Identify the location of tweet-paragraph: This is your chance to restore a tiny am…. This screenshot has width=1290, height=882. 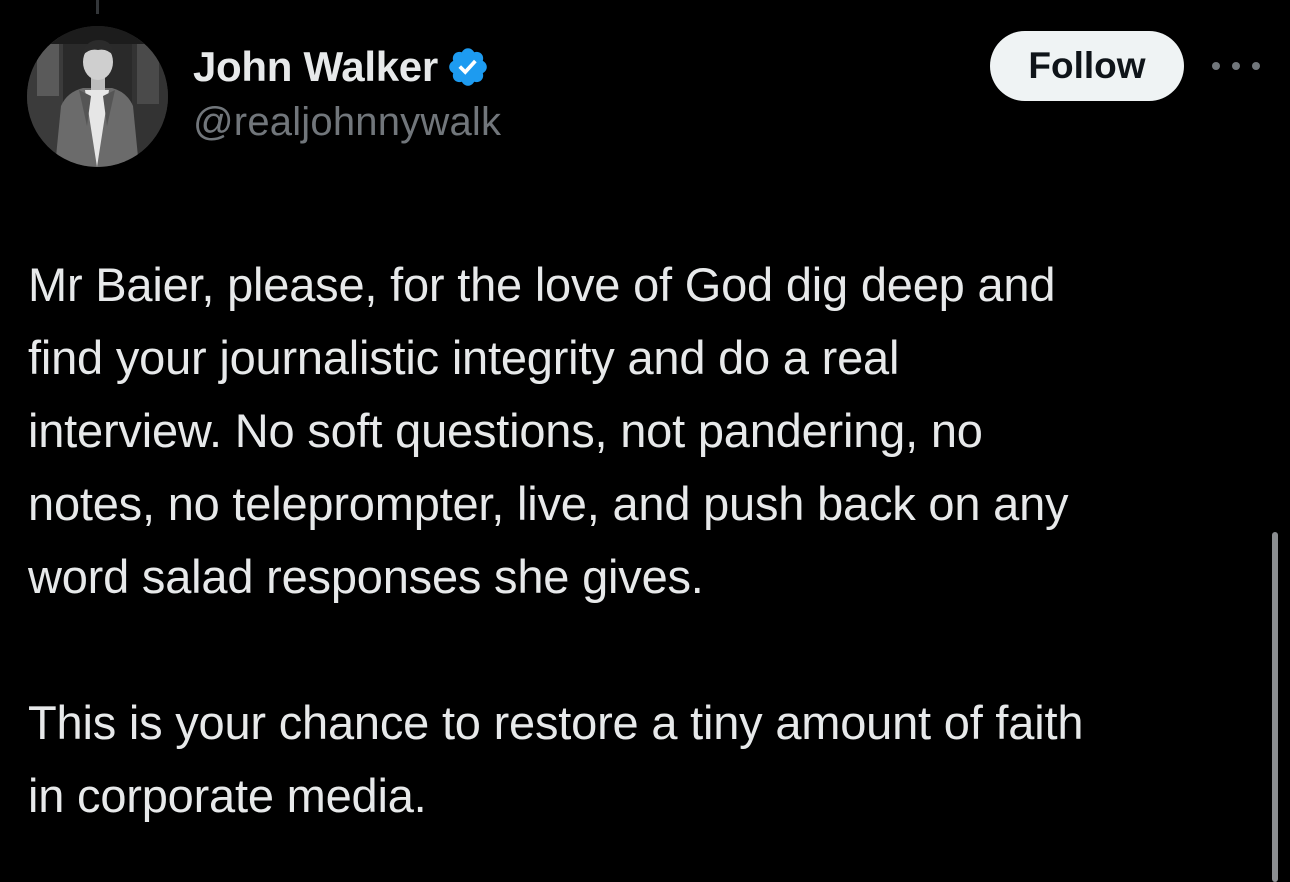
(556, 759).